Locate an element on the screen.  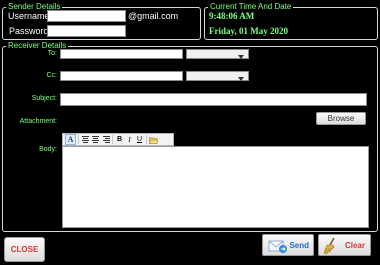
bold-icon: B is located at coordinates (119, 139).